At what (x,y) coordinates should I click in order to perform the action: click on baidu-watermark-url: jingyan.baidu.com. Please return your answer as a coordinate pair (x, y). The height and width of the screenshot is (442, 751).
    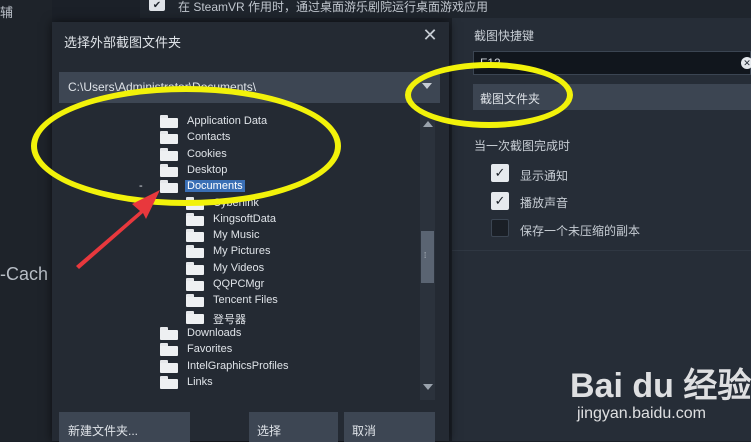
    Looking at the image, I should click on (641, 413).